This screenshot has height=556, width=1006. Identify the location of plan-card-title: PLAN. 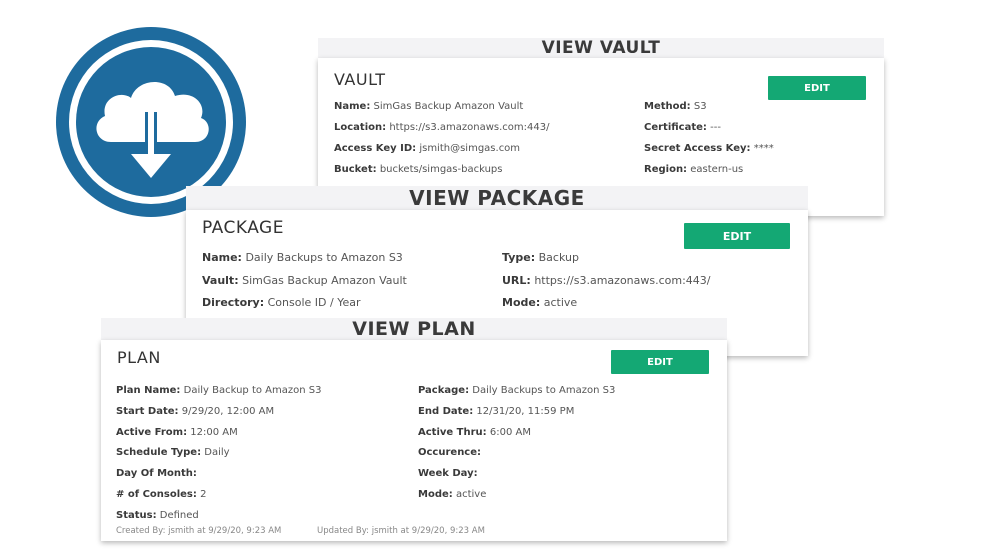
(139, 357).